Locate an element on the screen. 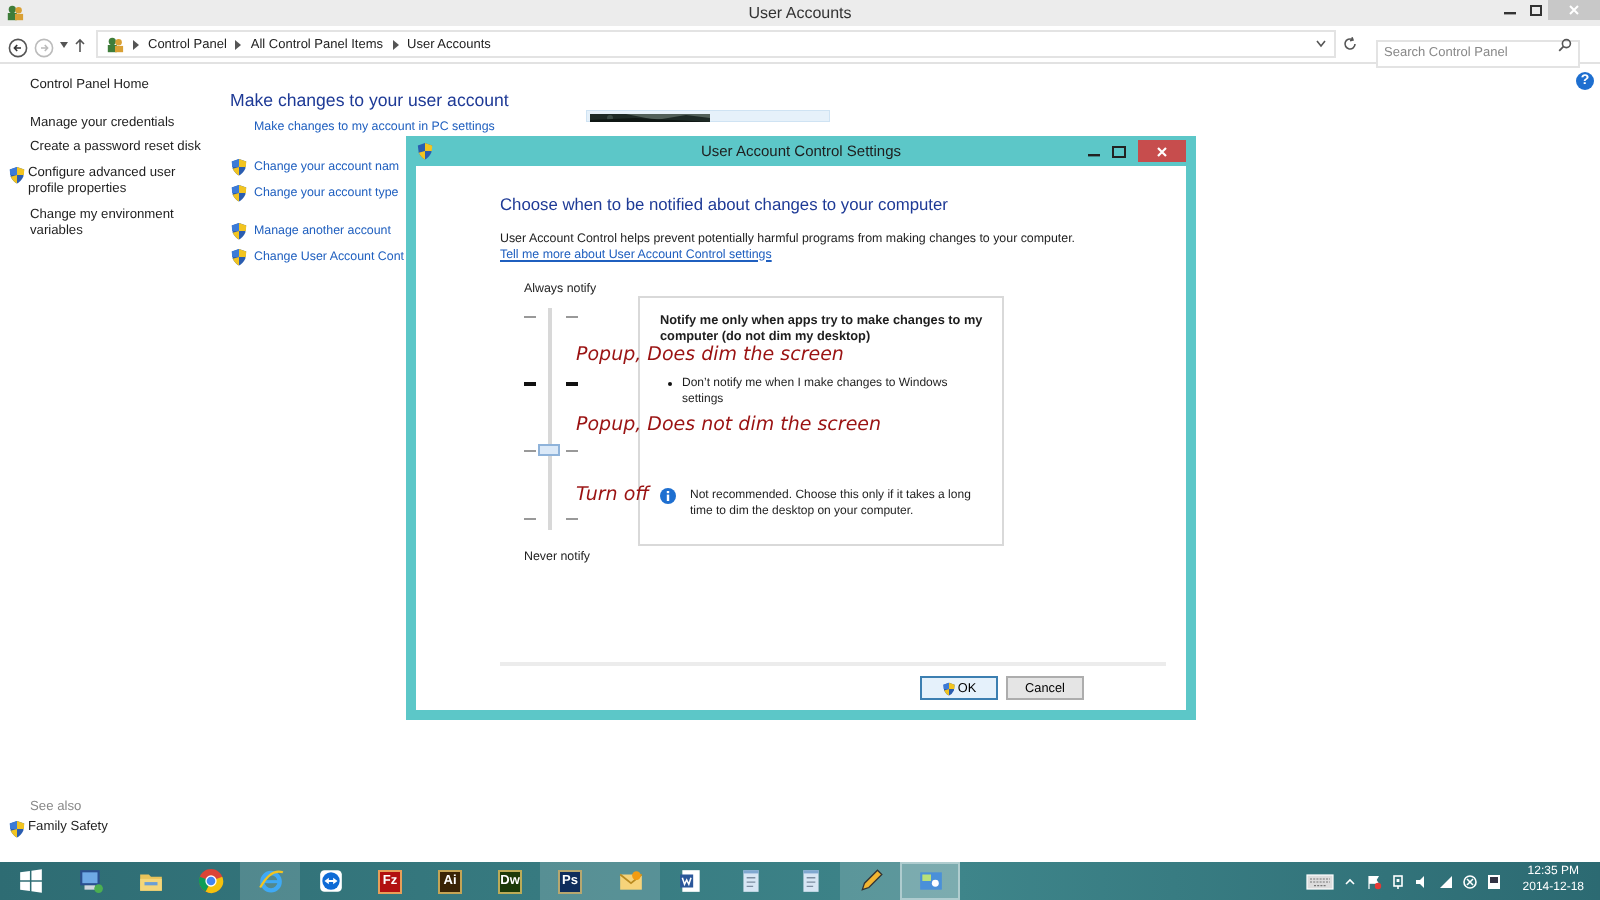 This screenshot has height=900, width=1600. document-icon is located at coordinates (690, 881).